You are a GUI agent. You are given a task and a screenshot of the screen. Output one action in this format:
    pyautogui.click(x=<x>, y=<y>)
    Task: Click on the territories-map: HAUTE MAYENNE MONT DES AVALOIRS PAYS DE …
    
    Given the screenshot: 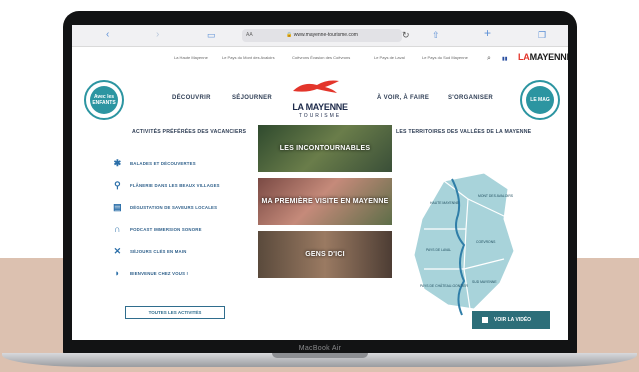 What is the action you would take?
    pyautogui.click(x=464, y=238)
    